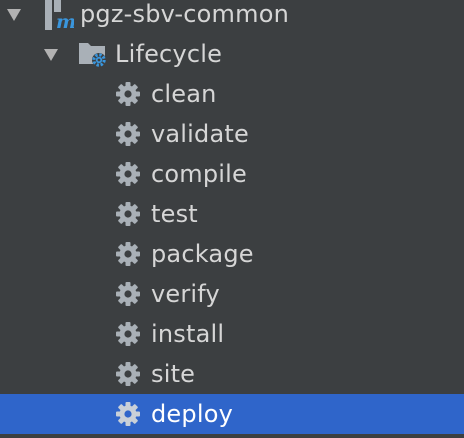  I want to click on phase-label: clean, so click(184, 94).